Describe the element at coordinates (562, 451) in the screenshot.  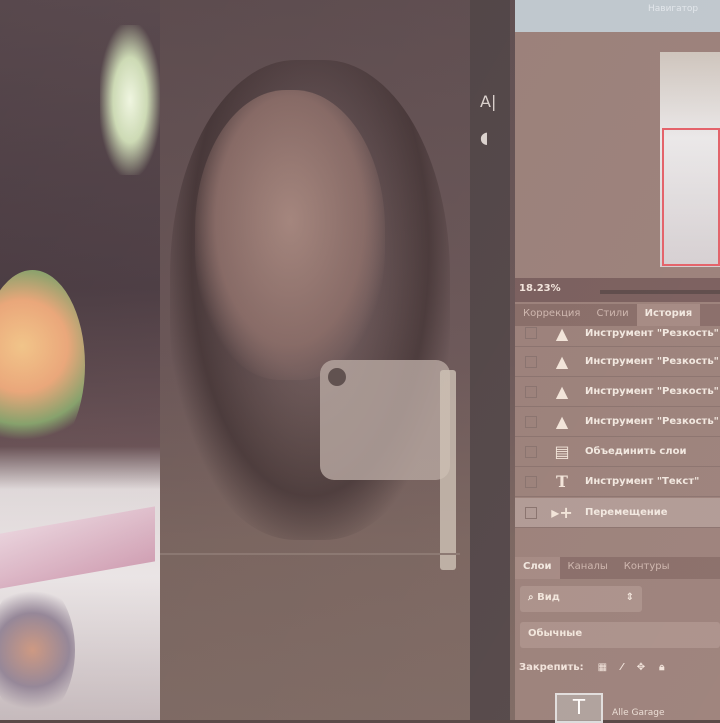
I see `merge-icon: ▤` at that location.